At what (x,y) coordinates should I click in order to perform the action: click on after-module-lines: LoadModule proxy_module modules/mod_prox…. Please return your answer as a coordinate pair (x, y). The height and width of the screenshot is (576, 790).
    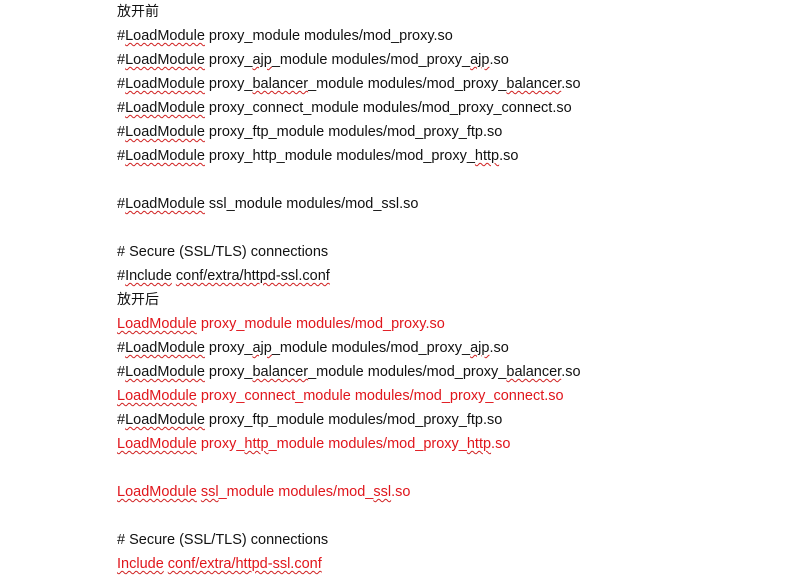
    Looking at the image, I should click on (349, 384).